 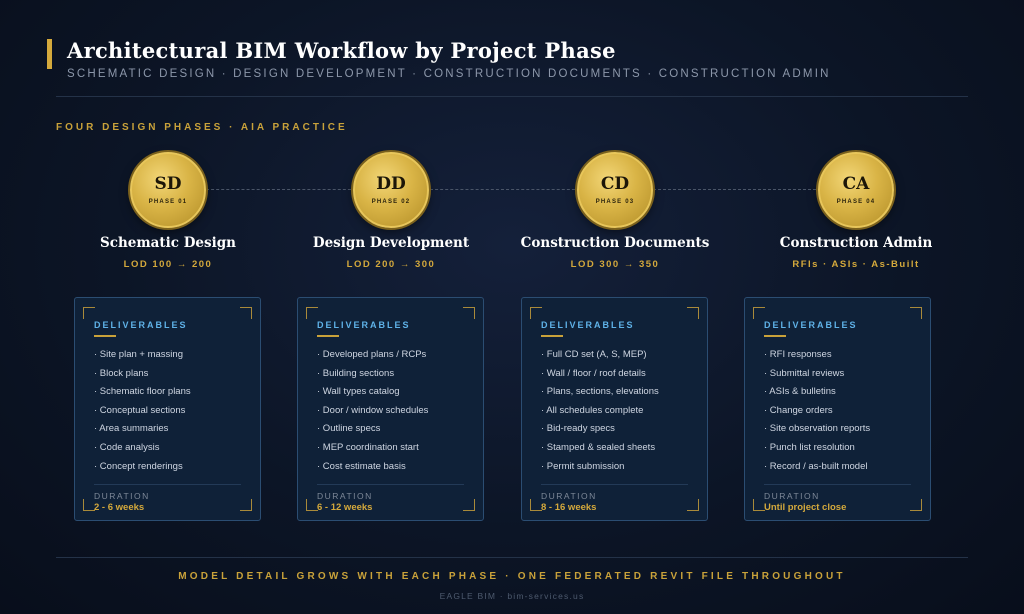 I want to click on list-item: · Schematic floor plans, so click(x=142, y=392).